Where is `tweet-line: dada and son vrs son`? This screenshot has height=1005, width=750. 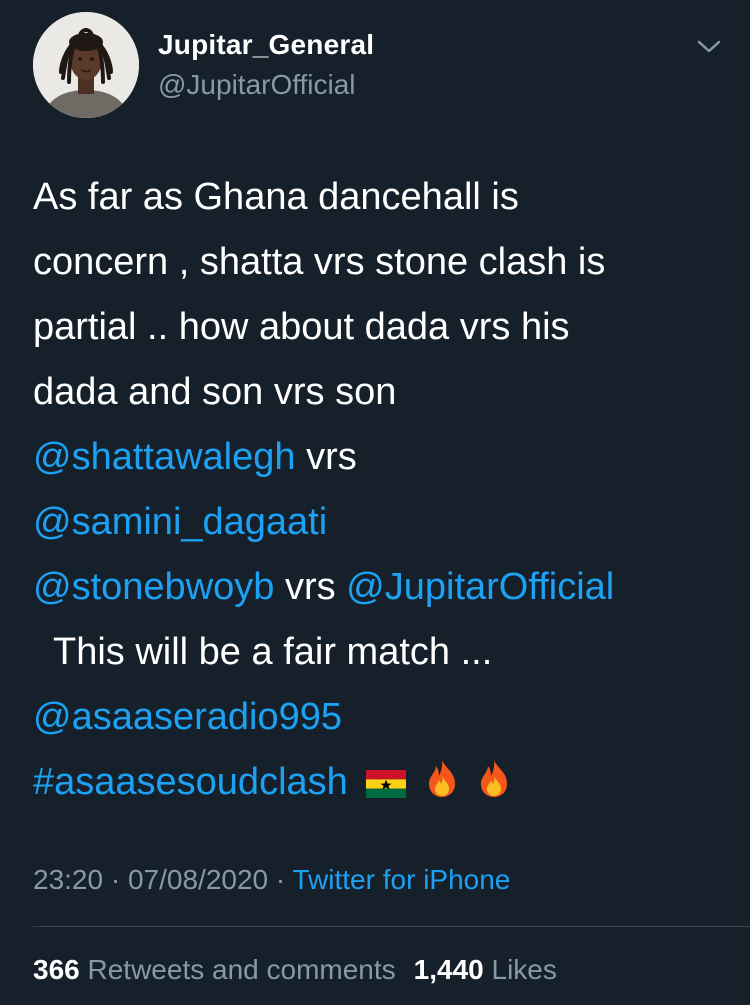
tweet-line: dada and son vrs son is located at coordinates (215, 392).